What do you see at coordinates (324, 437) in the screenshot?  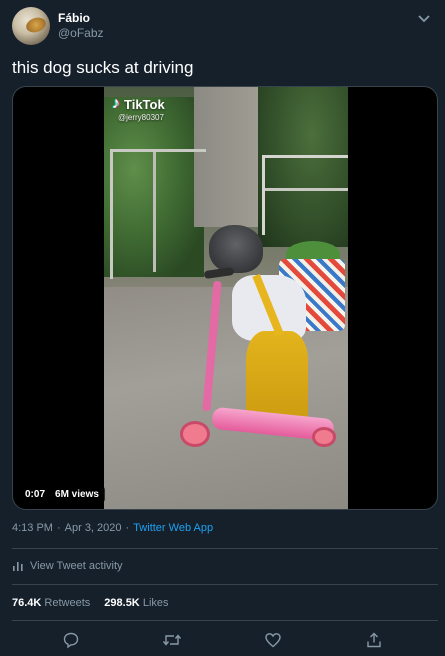 I see `scooter-rear-wheel` at bounding box center [324, 437].